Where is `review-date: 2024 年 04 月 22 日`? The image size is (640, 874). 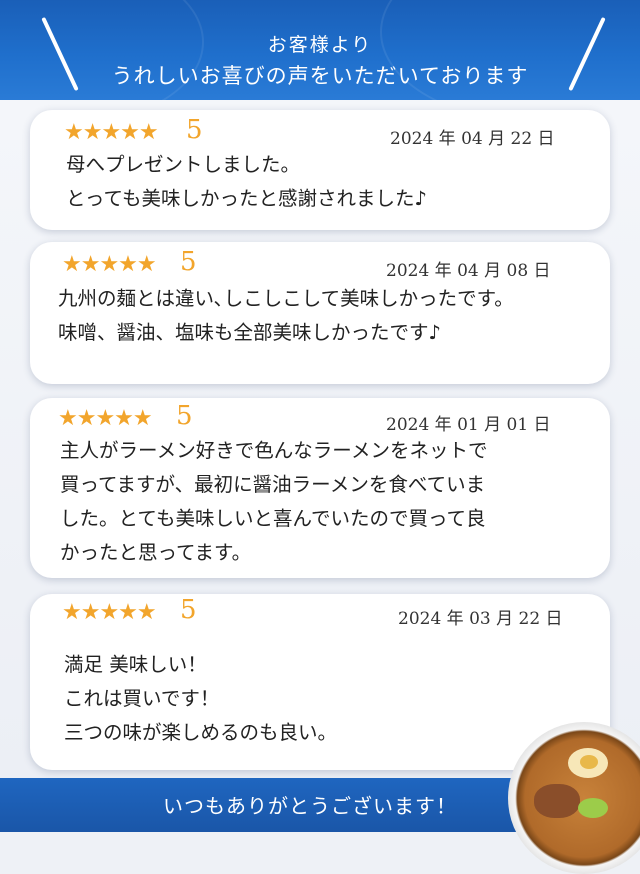 review-date: 2024 年 04 月 22 日 is located at coordinates (472, 139).